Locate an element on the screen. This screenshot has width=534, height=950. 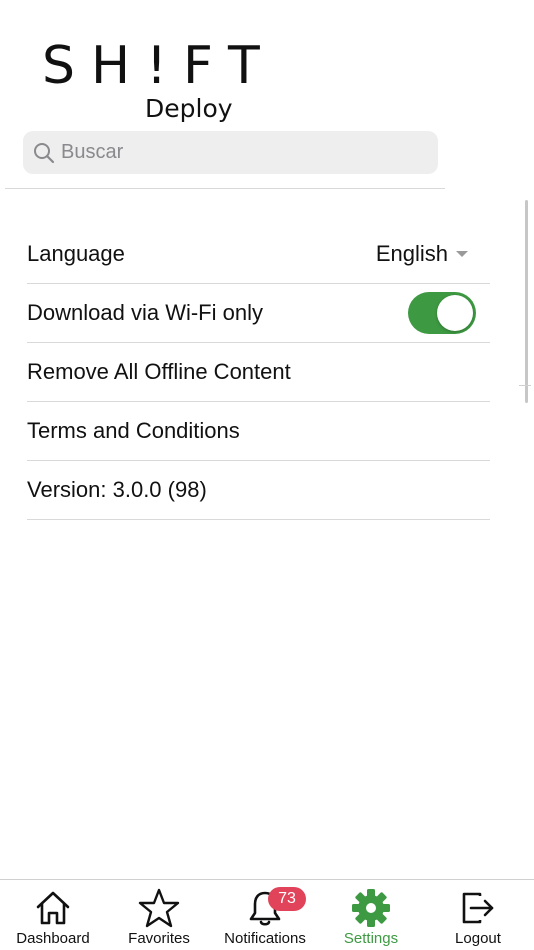
logo-wordmark: SH!FT is located at coordinates (159, 66).